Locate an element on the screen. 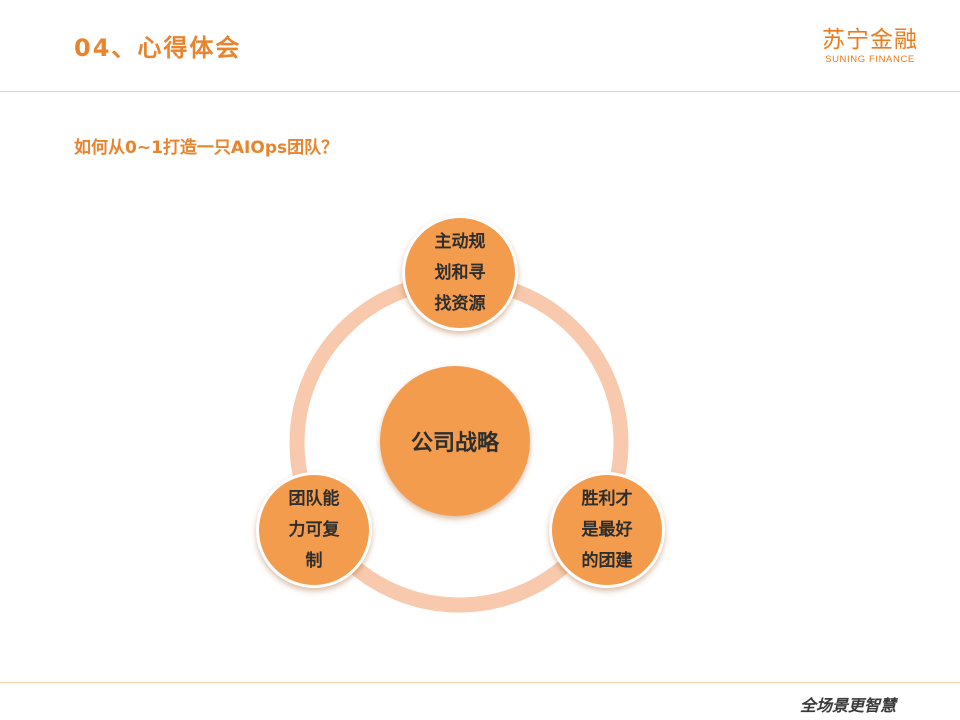 The image size is (960, 720). node-bottom-right-label: 胜利才是最好的团建 is located at coordinates (607, 529).